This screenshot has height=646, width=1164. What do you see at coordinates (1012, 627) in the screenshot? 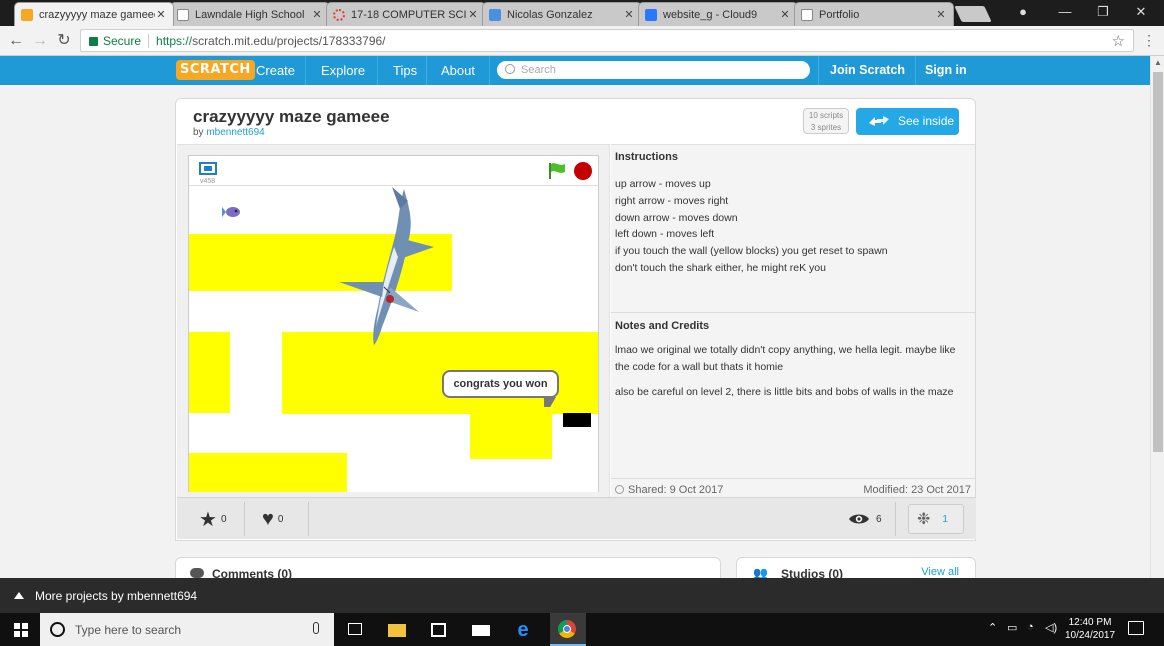
I see `battery-icon: ▭` at bounding box center [1012, 627].